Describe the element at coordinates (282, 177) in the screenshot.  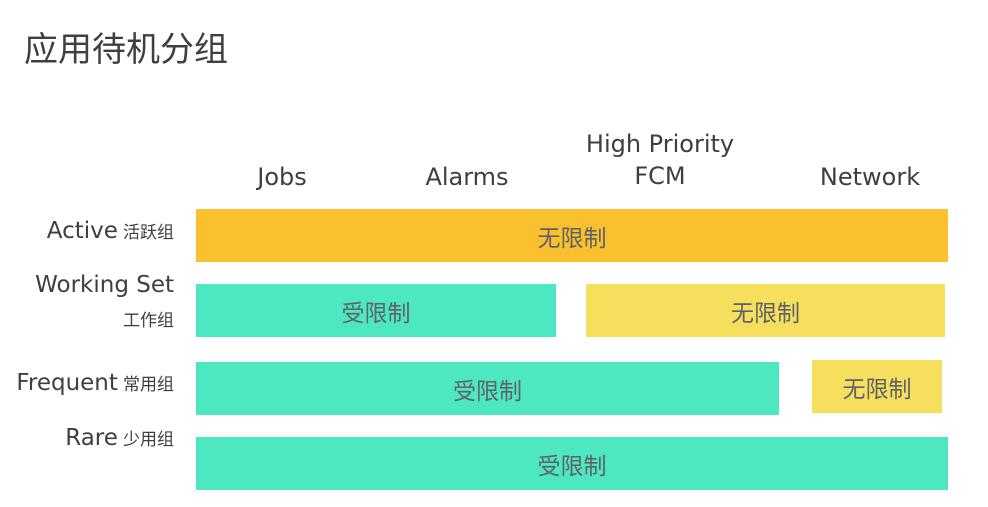
I see `column-header-jobs: Jobs` at that location.